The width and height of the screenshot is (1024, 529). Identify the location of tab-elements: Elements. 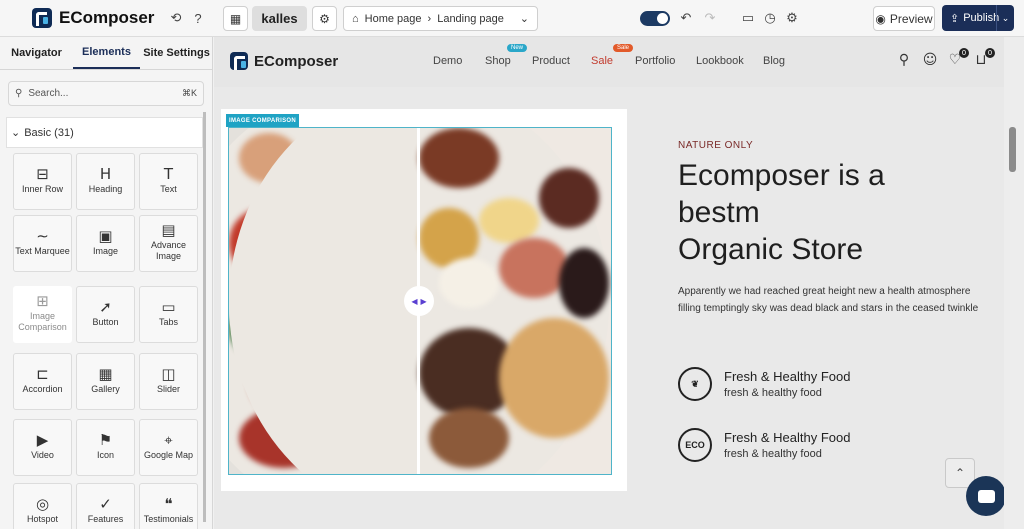
(106, 53).